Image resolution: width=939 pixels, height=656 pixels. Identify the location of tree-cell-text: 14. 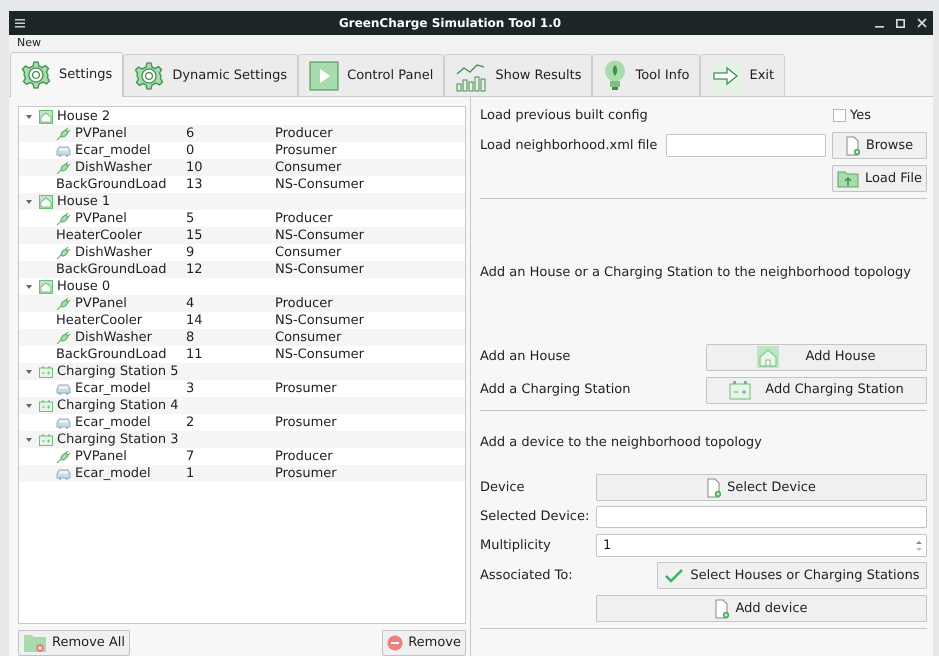
(195, 320).